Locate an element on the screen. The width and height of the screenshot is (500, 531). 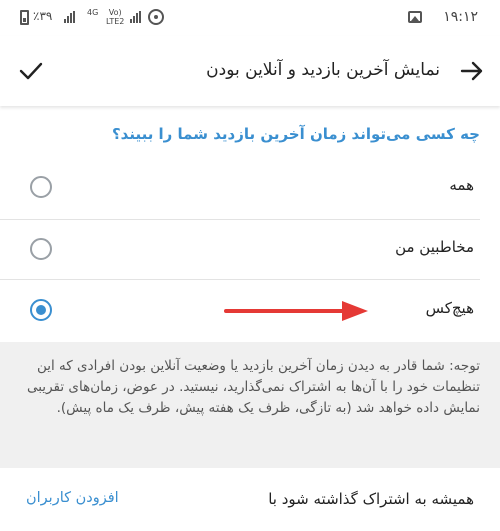
checkmark-icon is located at coordinates (31, 71).